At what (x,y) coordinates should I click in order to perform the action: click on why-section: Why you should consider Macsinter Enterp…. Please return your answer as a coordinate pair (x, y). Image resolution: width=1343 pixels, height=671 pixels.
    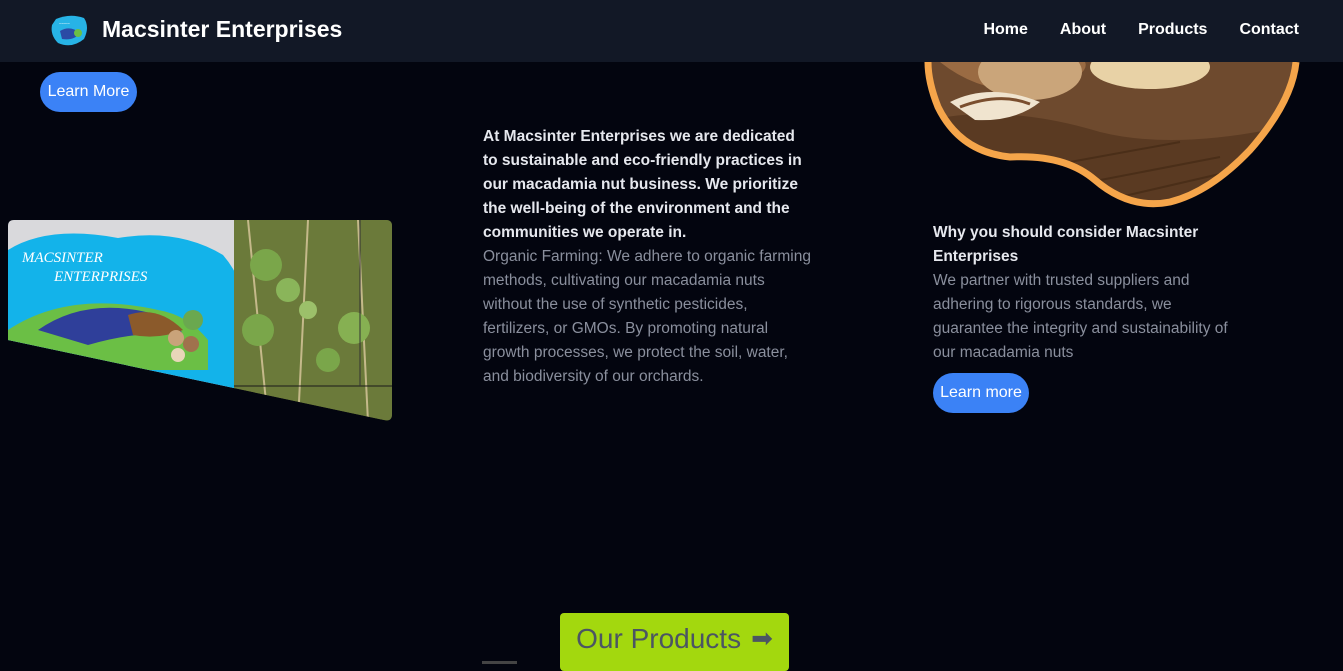
    Looking at the image, I should click on (1083, 293).